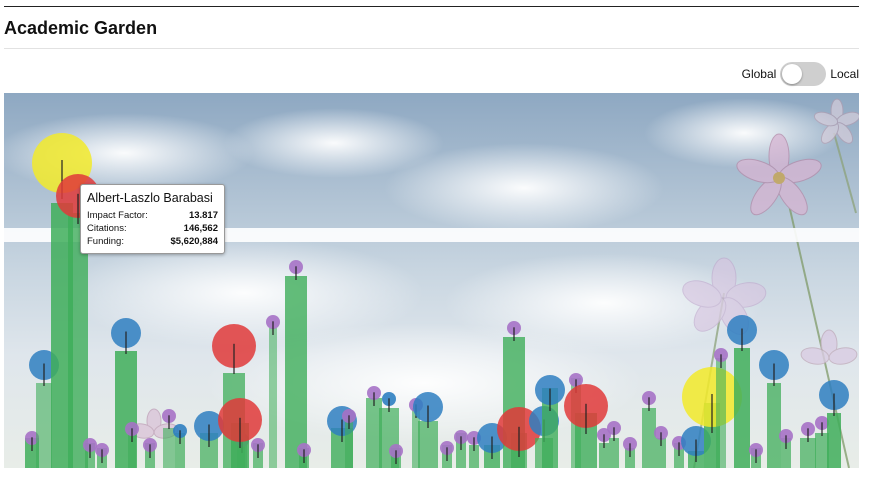 The image size is (870, 478). I want to click on view-toggle: Global Local, so click(800, 74).